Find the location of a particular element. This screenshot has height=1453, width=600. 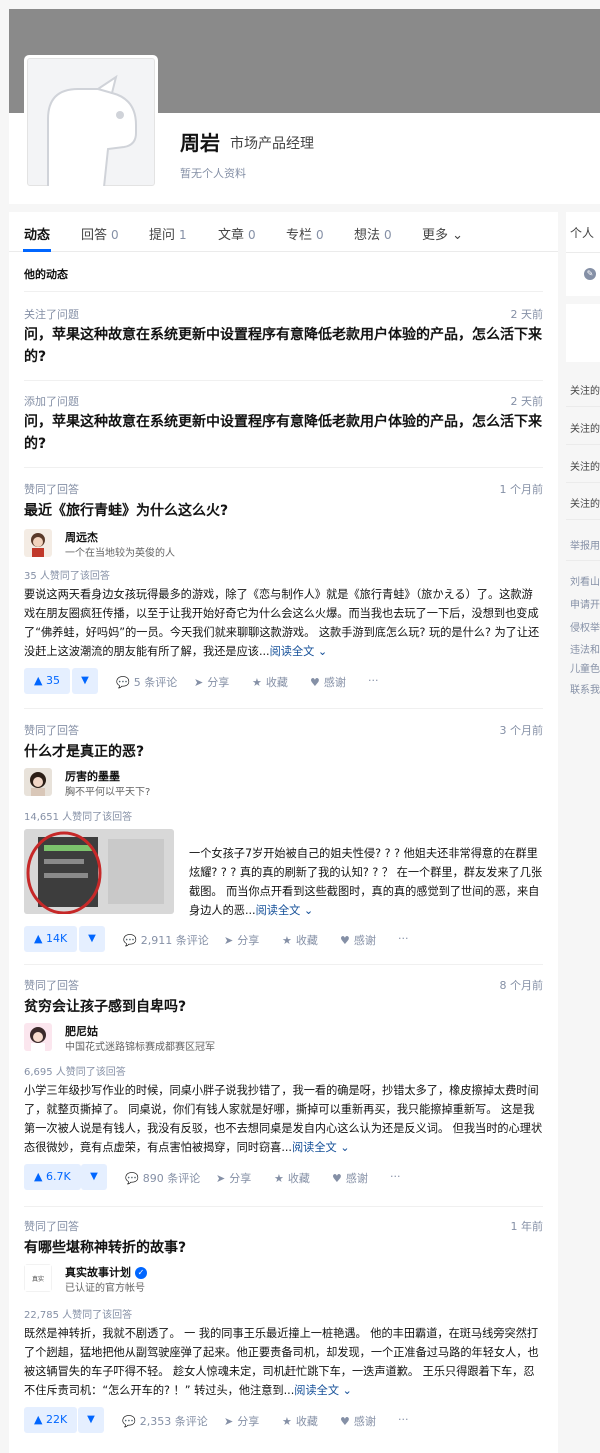

upvote-button: ▲ 22K is located at coordinates (51, 1420).